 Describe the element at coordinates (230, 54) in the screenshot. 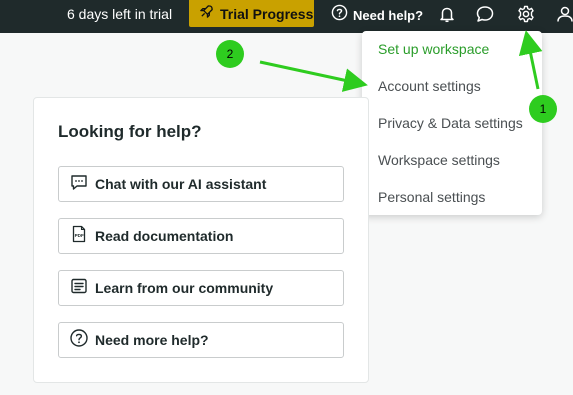

I see `annotation-marker-2: 2` at that location.